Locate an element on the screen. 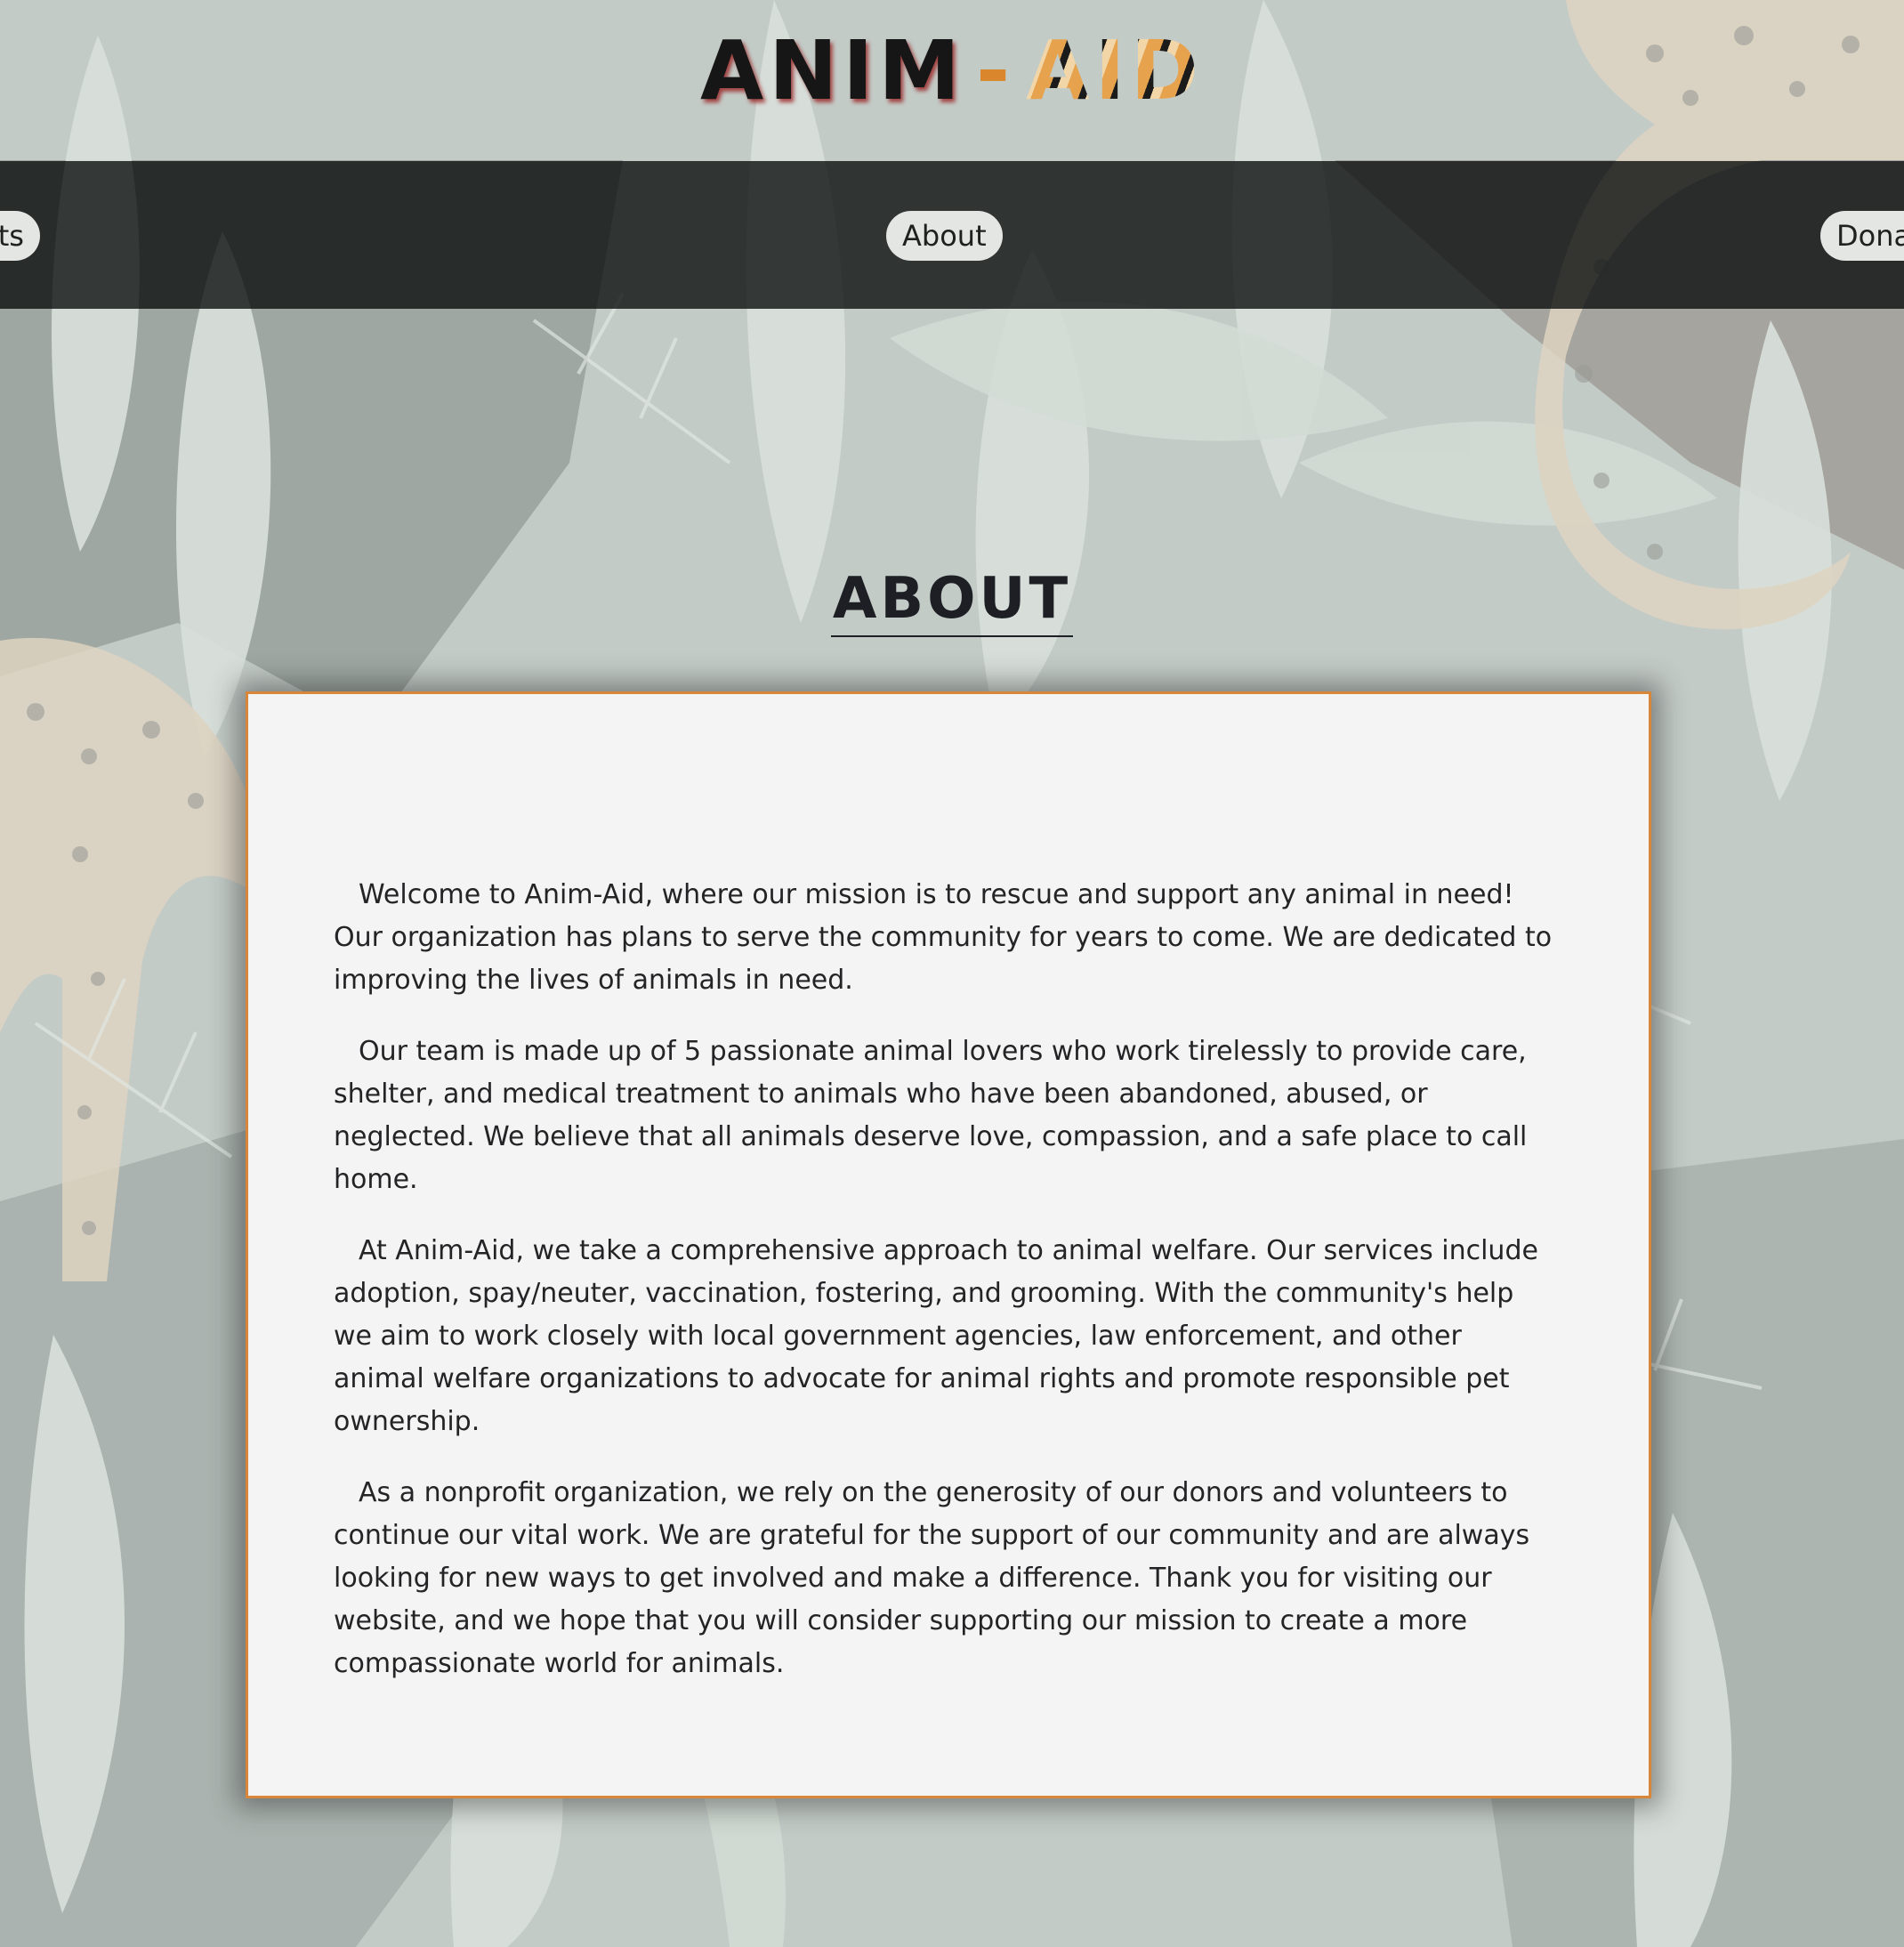 The width and height of the screenshot is (1904, 1947). nav-item-pets: ets is located at coordinates (20, 236).